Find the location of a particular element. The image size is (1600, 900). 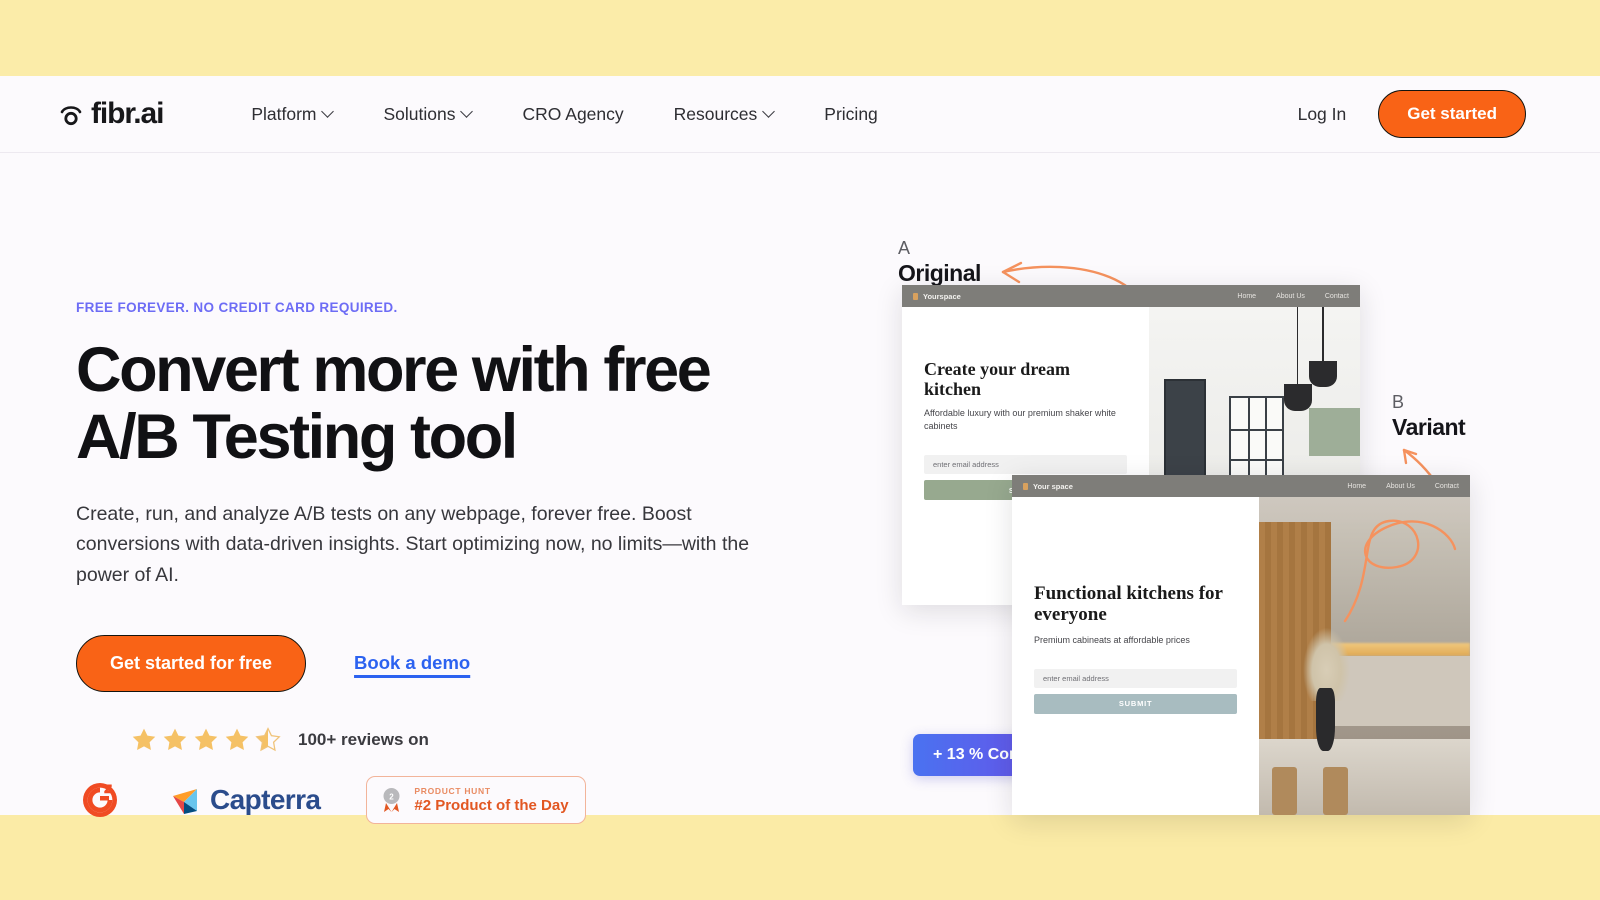

book-a-demo-link: Book a demo is located at coordinates (412, 663).